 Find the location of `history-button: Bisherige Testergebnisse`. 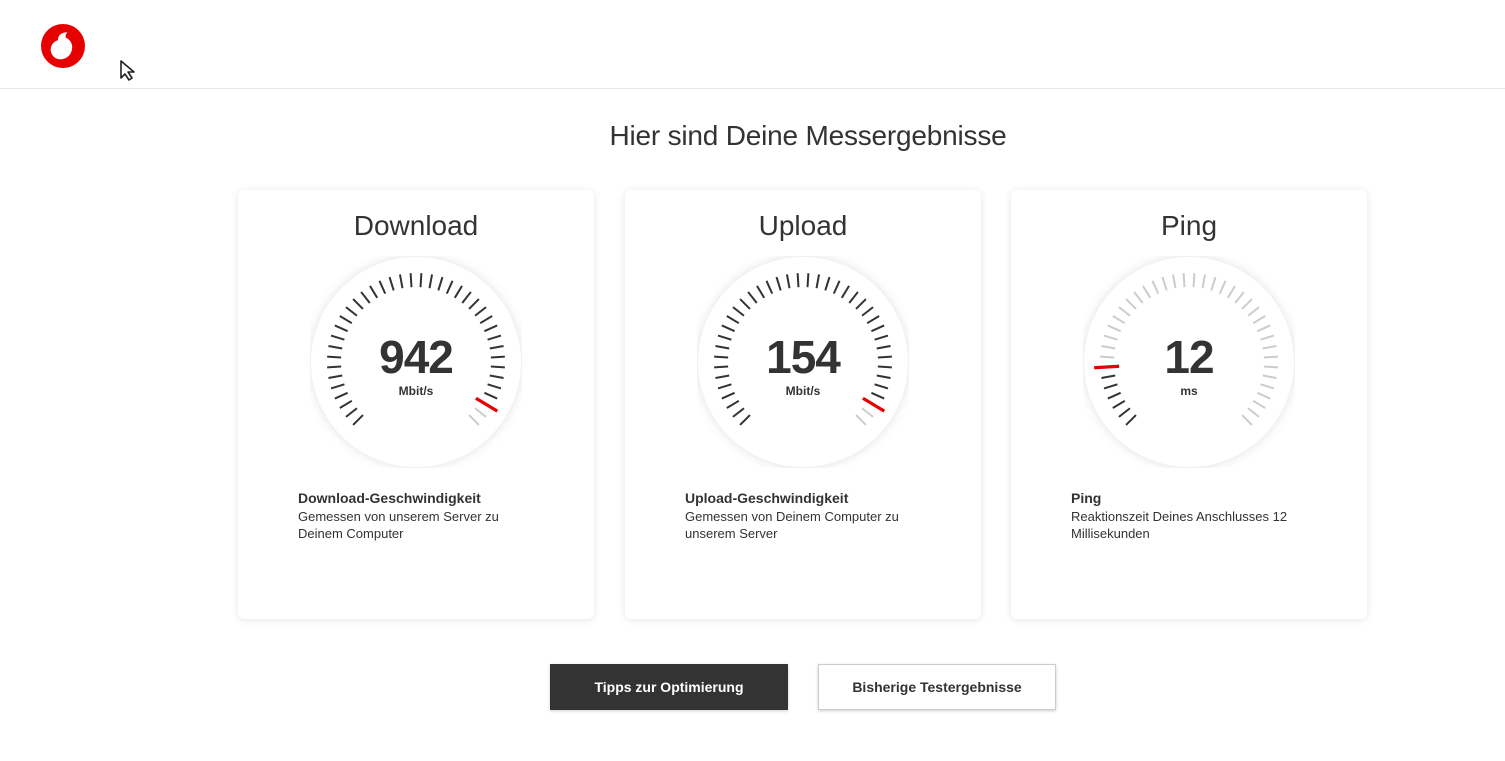

history-button: Bisherige Testergebnisse is located at coordinates (937, 687).